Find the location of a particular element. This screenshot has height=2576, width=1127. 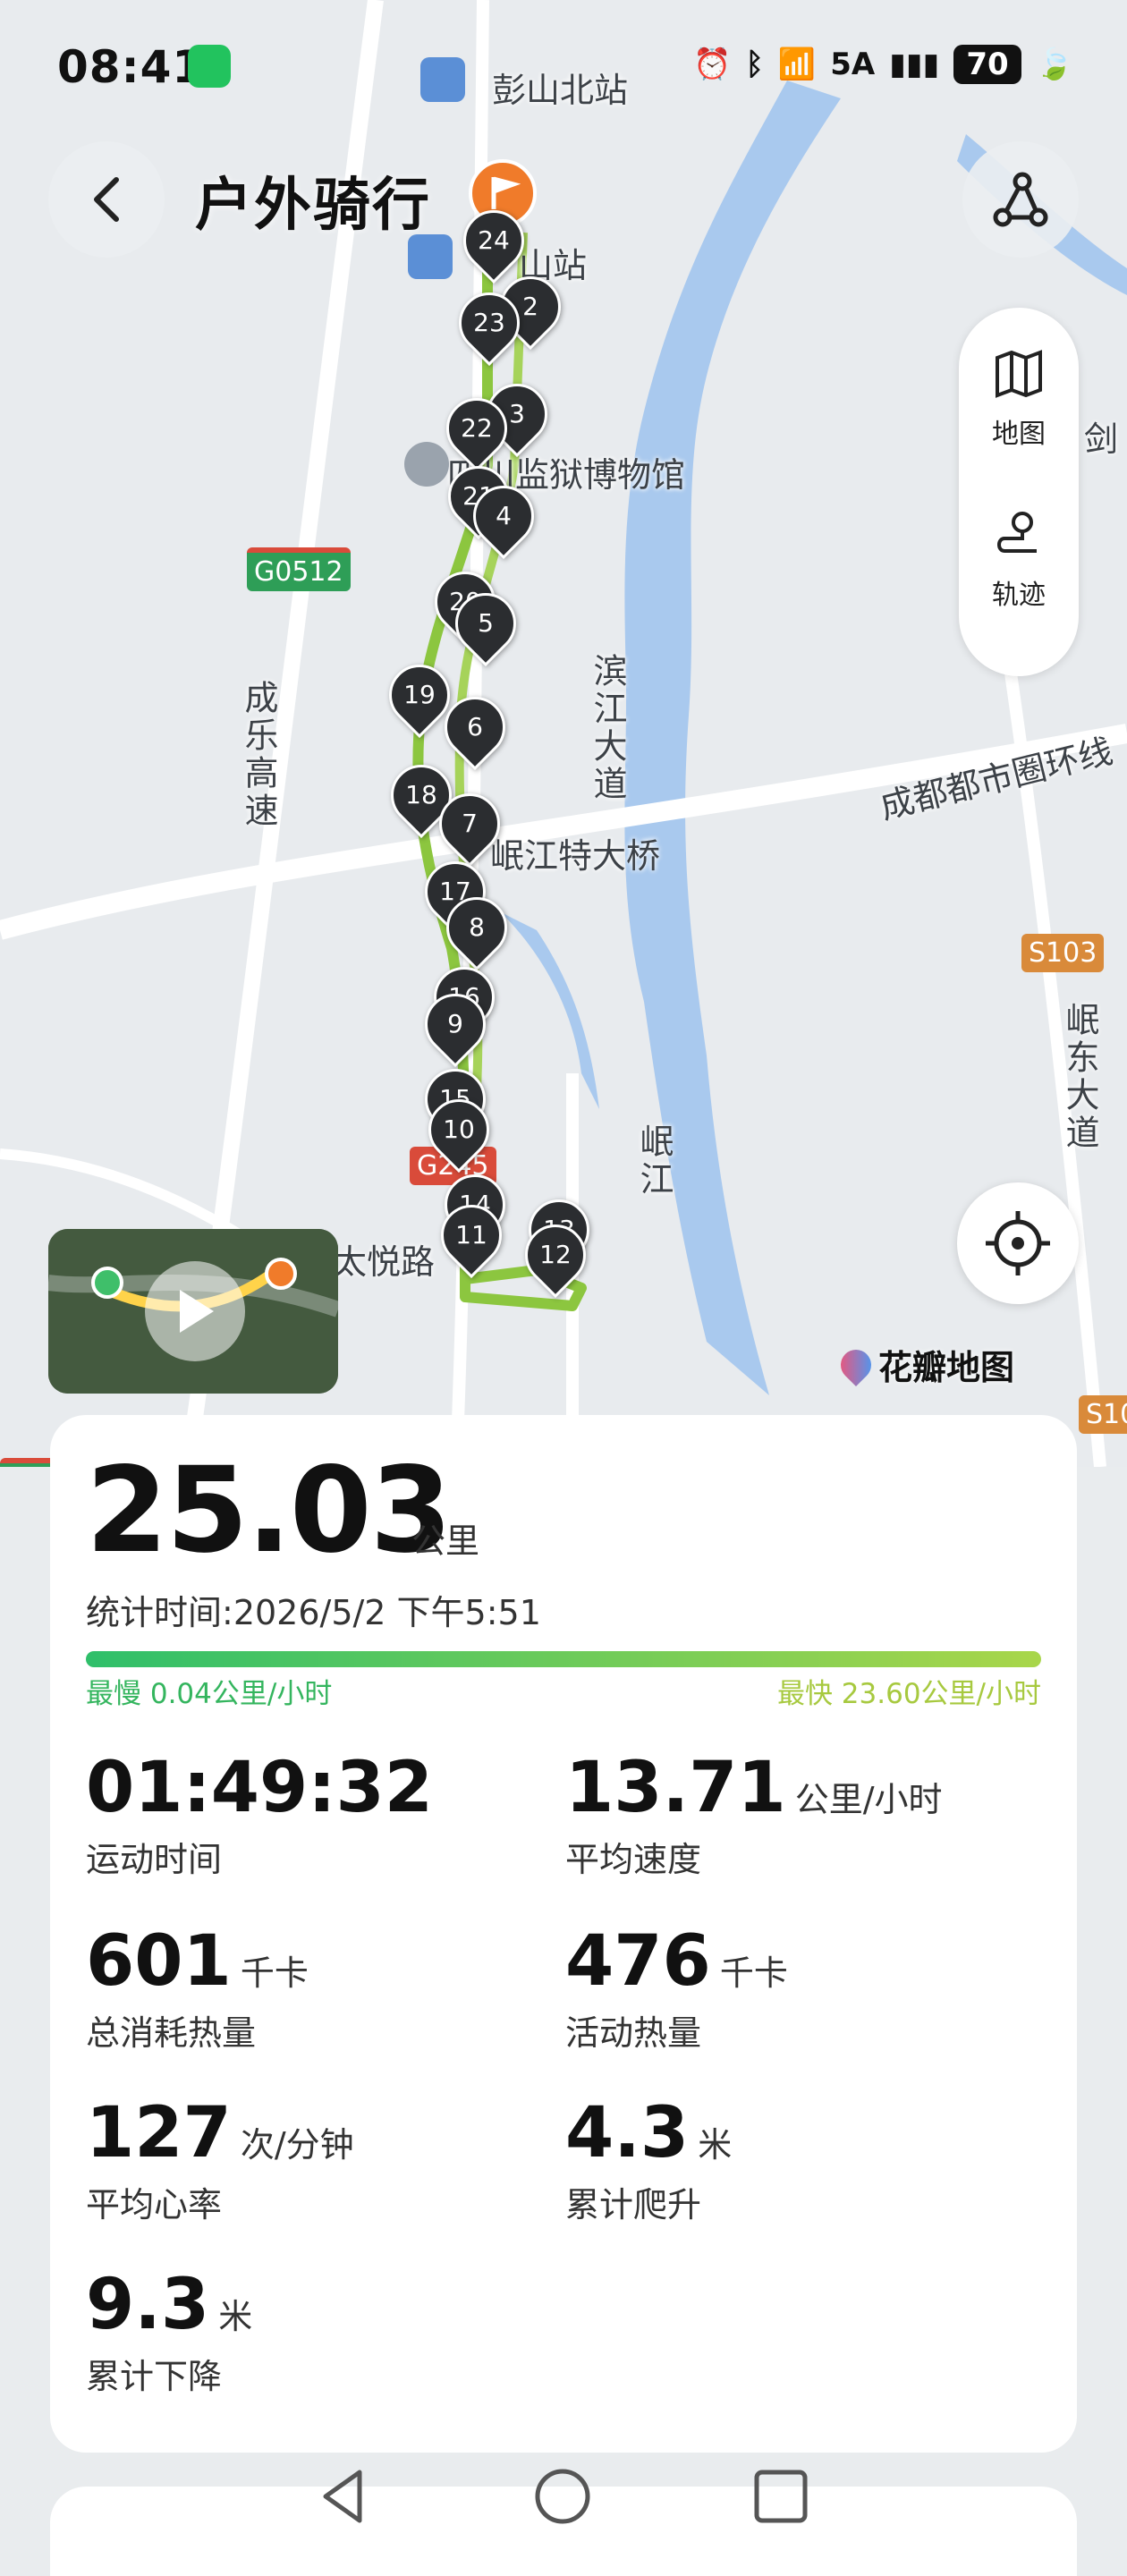

wifi-icon: 📶 is located at coordinates (797, 64).